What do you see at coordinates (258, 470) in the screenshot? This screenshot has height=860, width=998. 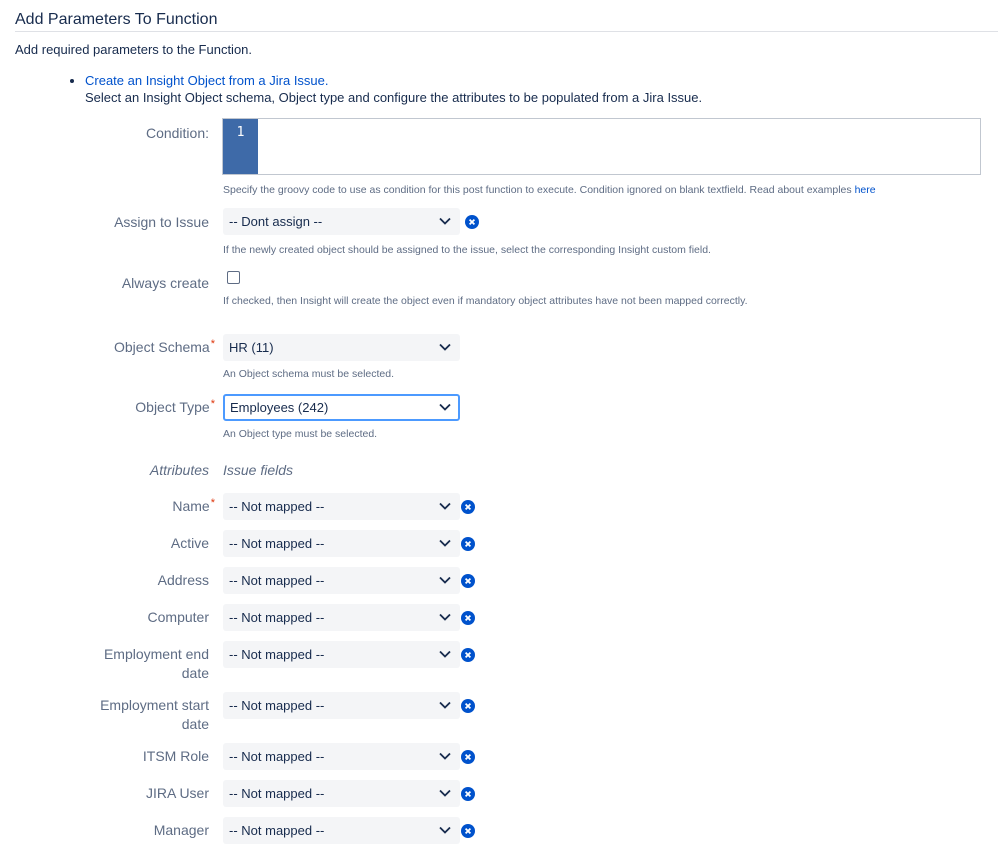 I see `issue-fields-header: Issue fields` at bounding box center [258, 470].